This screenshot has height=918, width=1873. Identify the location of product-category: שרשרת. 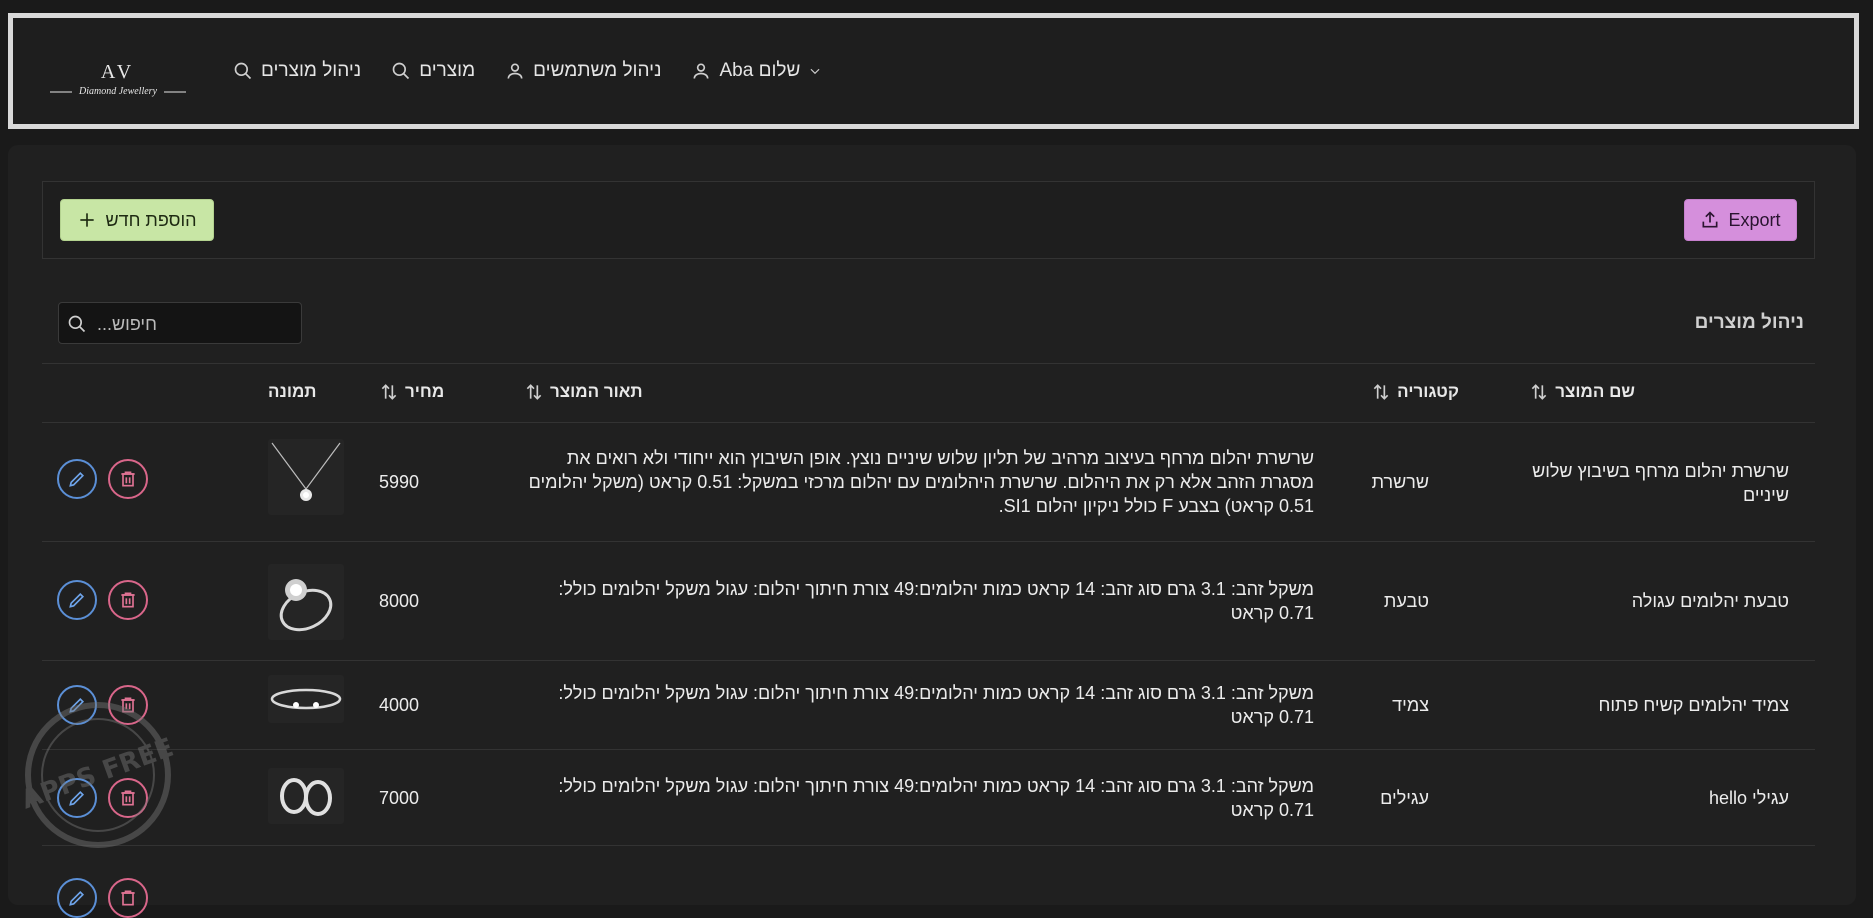
(1400, 482).